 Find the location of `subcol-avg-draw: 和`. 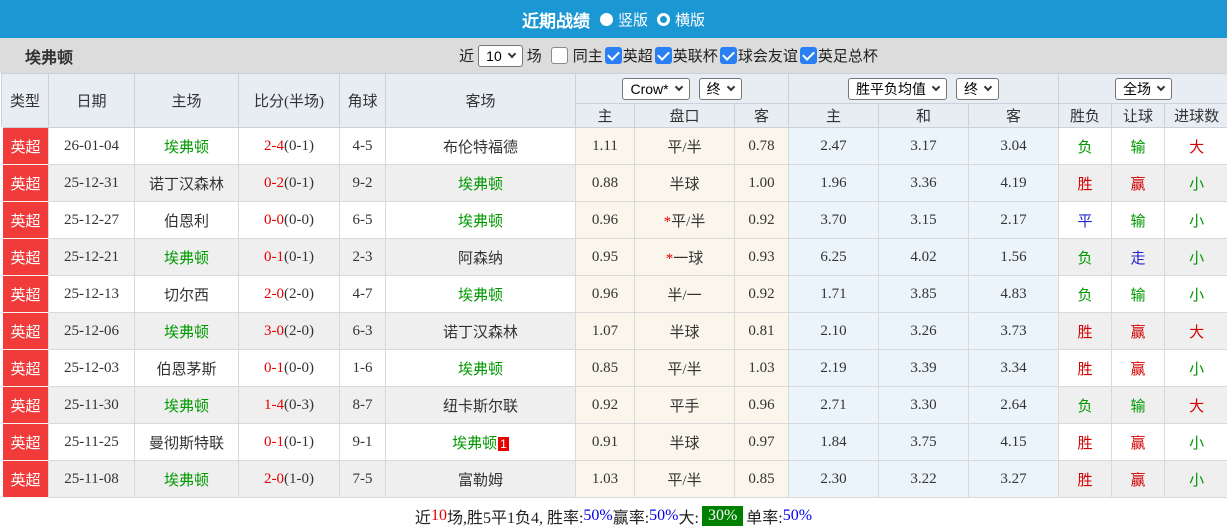

subcol-avg-draw: 和 is located at coordinates (924, 115).